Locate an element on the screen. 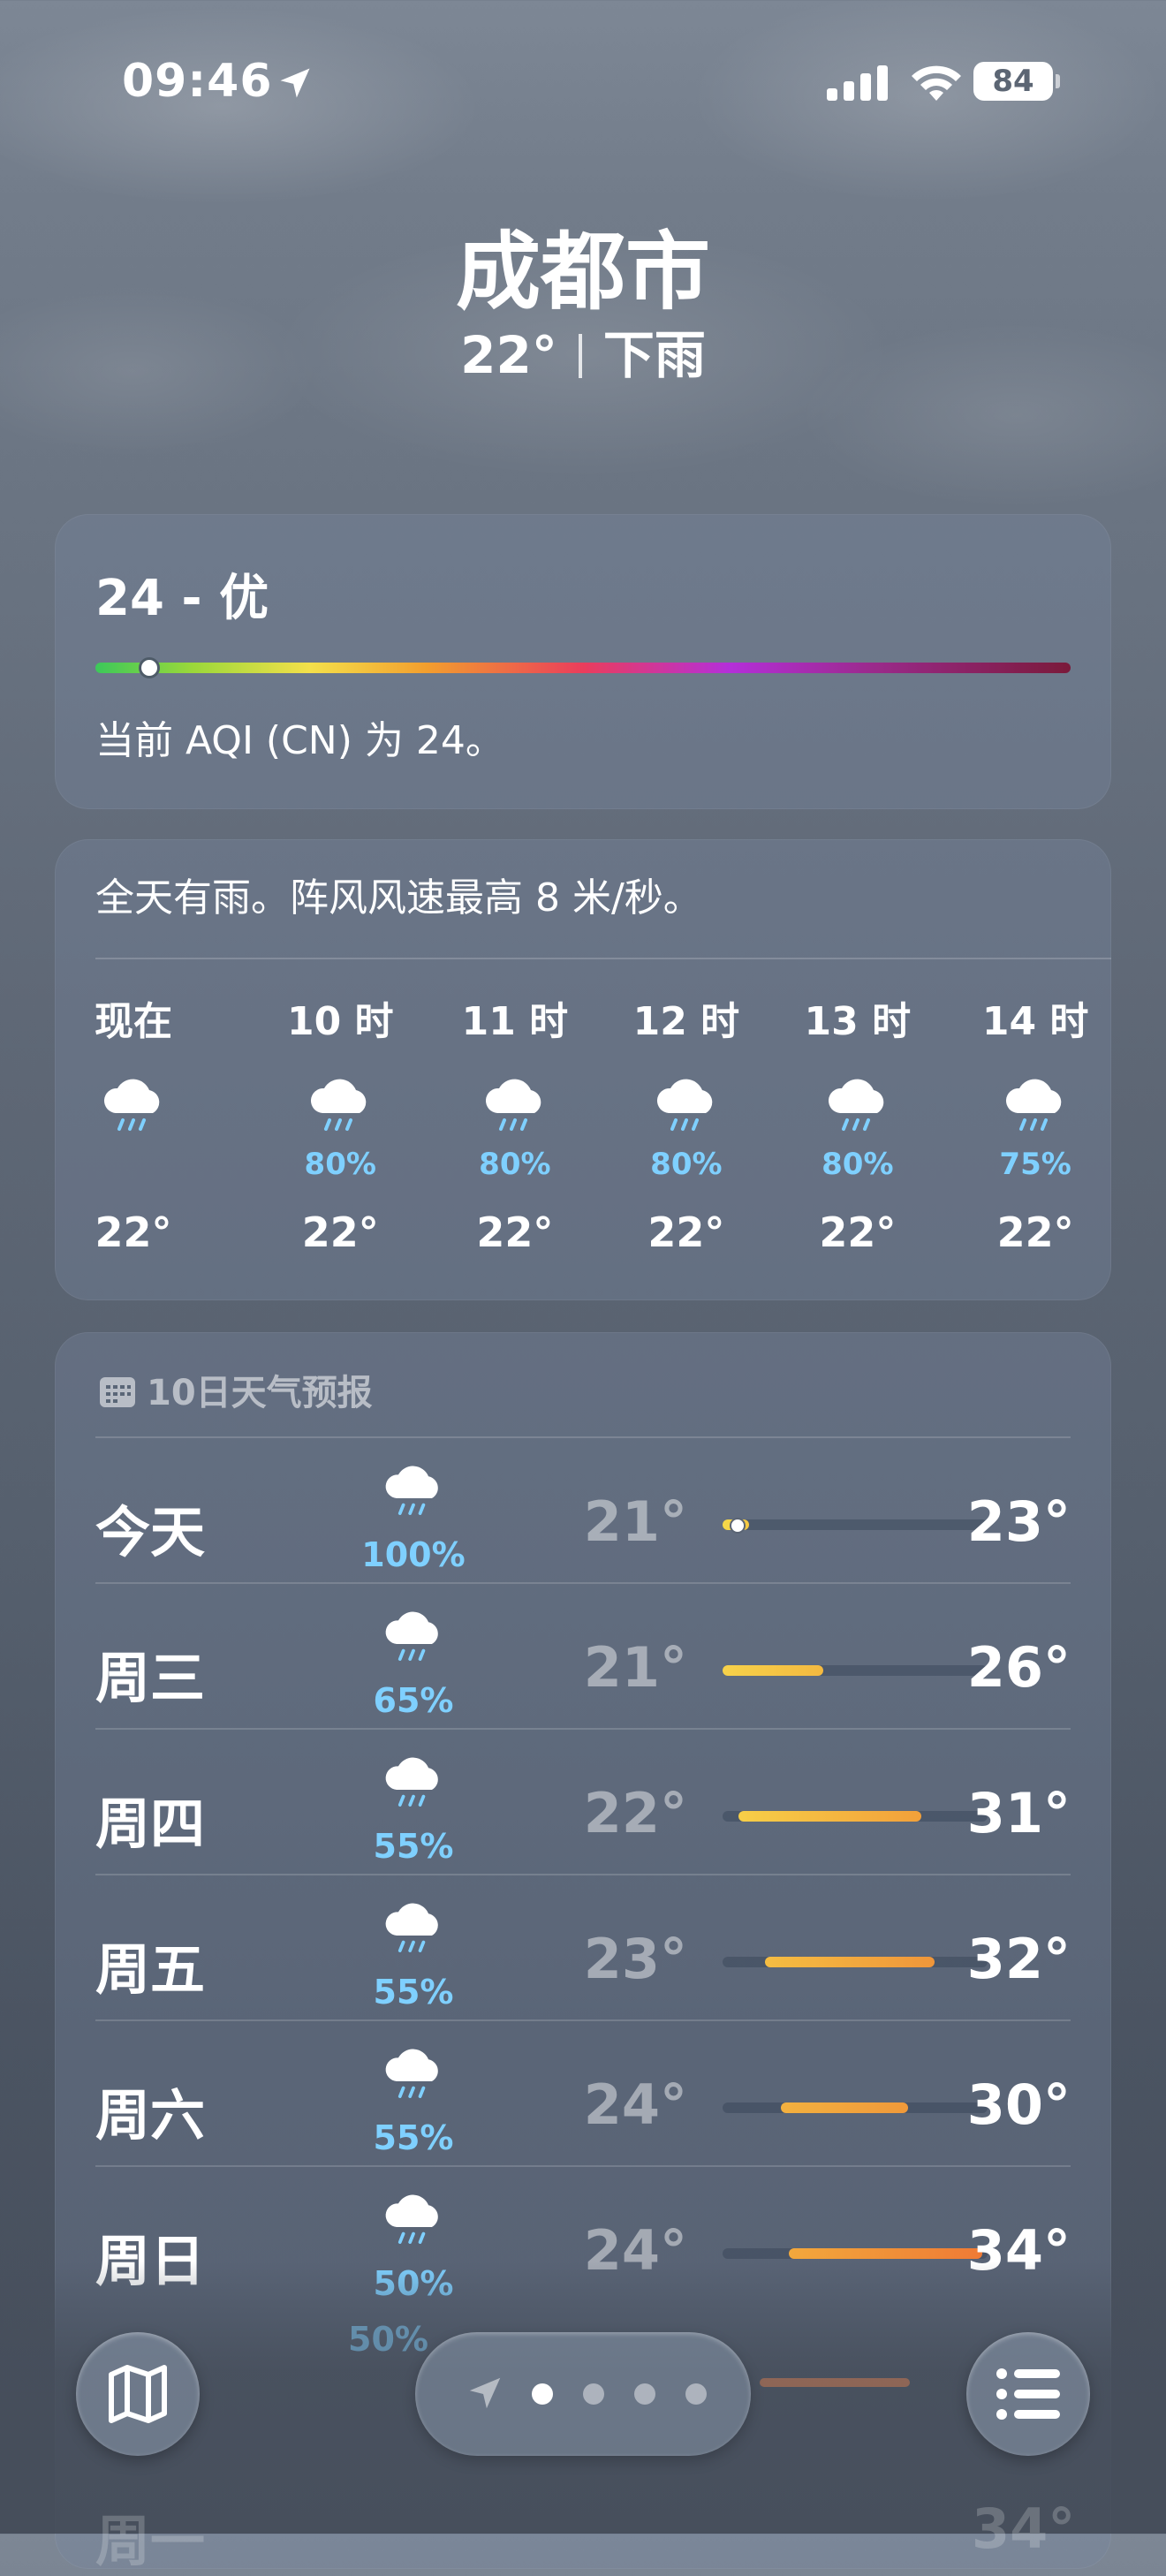 The width and height of the screenshot is (1166, 2576). divider is located at coordinates (580, 356).